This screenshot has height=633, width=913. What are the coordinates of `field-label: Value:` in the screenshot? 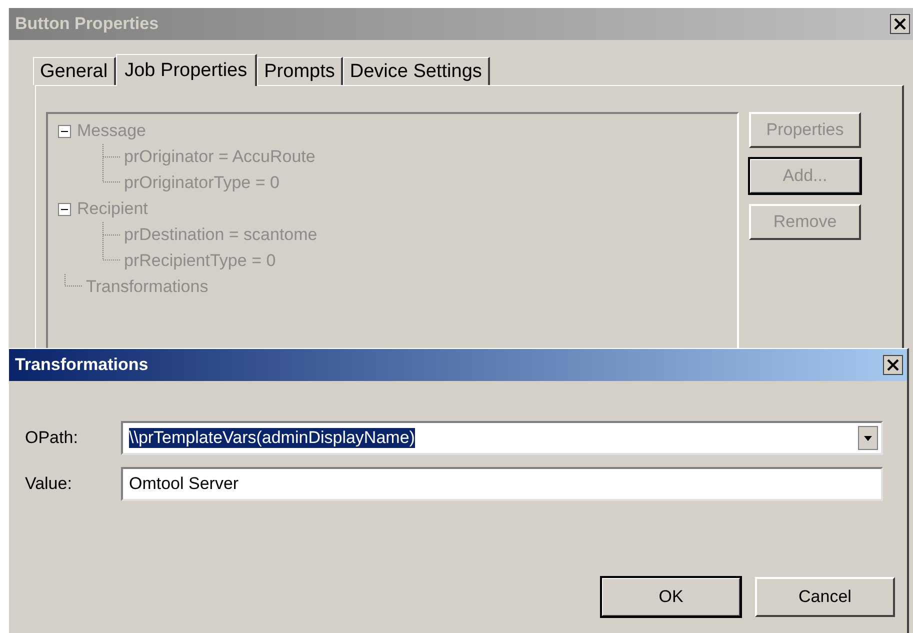 It's located at (49, 484).